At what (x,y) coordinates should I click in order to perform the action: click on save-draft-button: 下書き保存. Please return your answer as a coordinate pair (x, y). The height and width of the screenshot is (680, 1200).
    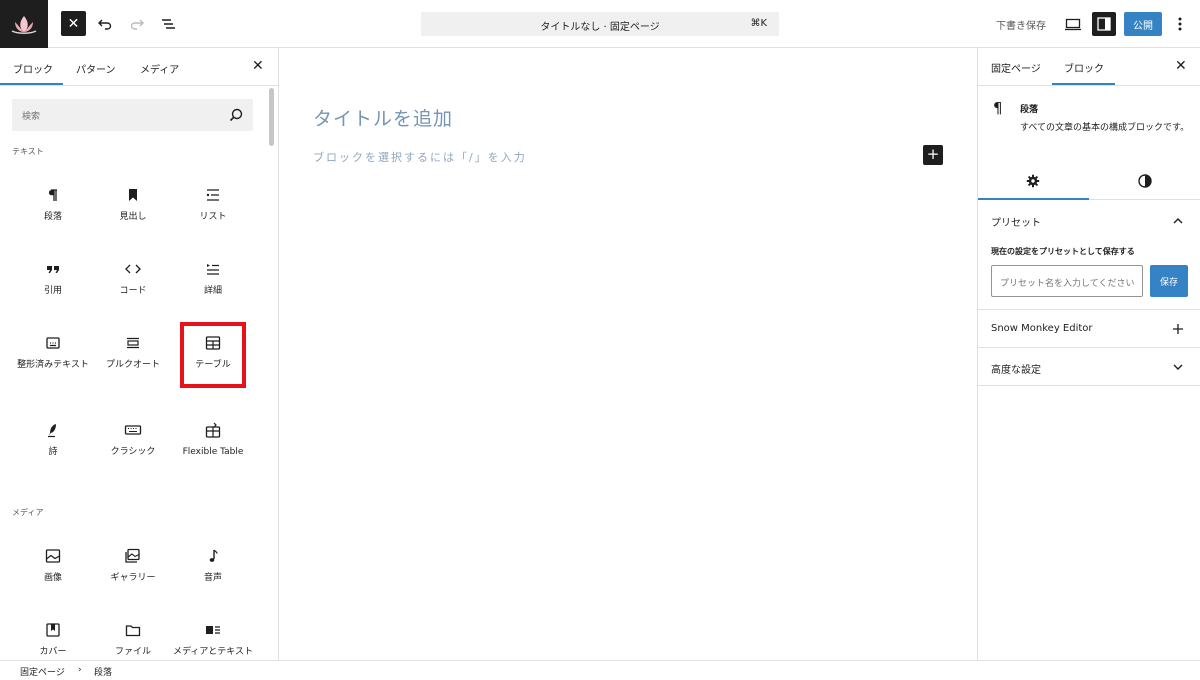
    Looking at the image, I should click on (1021, 24).